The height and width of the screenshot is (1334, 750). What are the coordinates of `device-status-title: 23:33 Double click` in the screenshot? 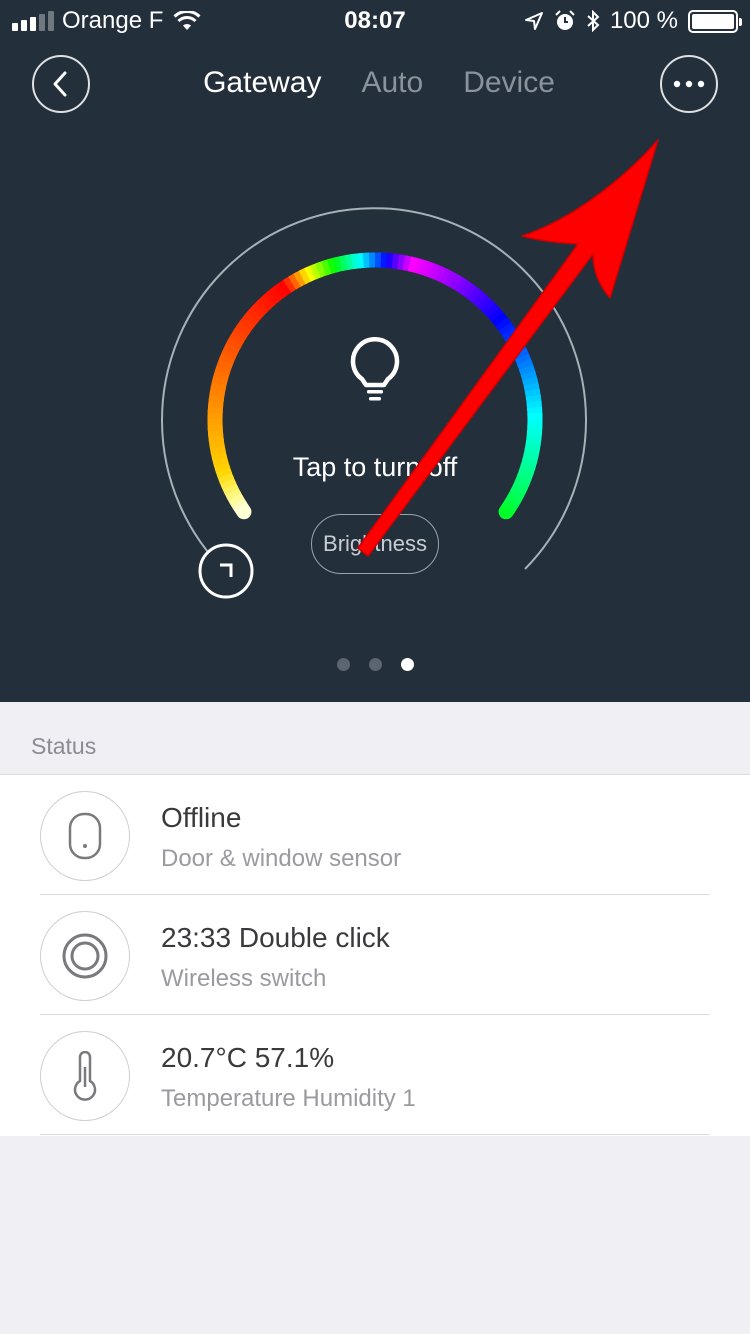 It's located at (275, 937).